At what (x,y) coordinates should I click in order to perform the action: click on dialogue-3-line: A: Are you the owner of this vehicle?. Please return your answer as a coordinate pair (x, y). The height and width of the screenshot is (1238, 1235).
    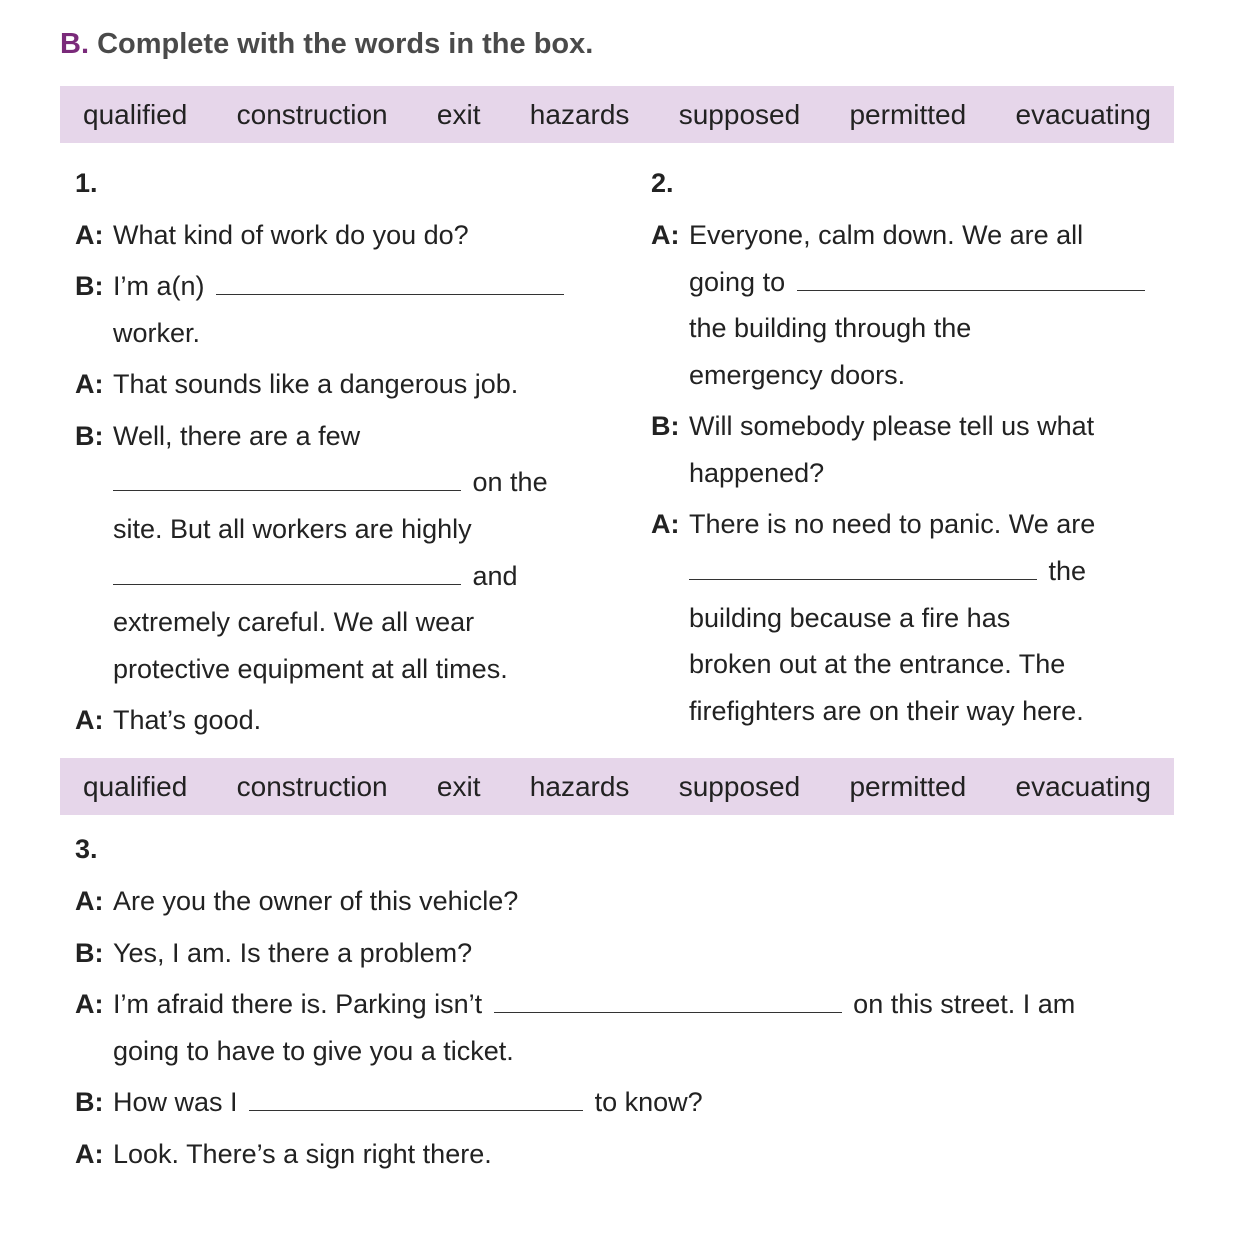
    Looking at the image, I should click on (296, 901).